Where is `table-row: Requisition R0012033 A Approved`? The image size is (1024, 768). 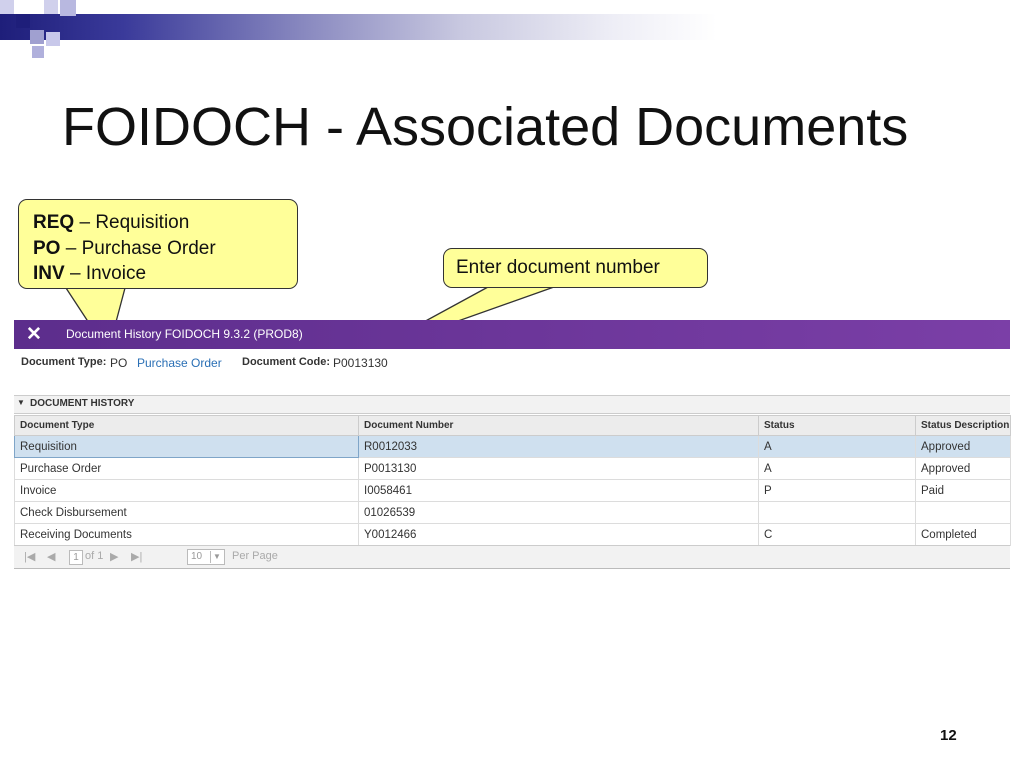
table-row: Requisition R0012033 A Approved is located at coordinates (512, 446).